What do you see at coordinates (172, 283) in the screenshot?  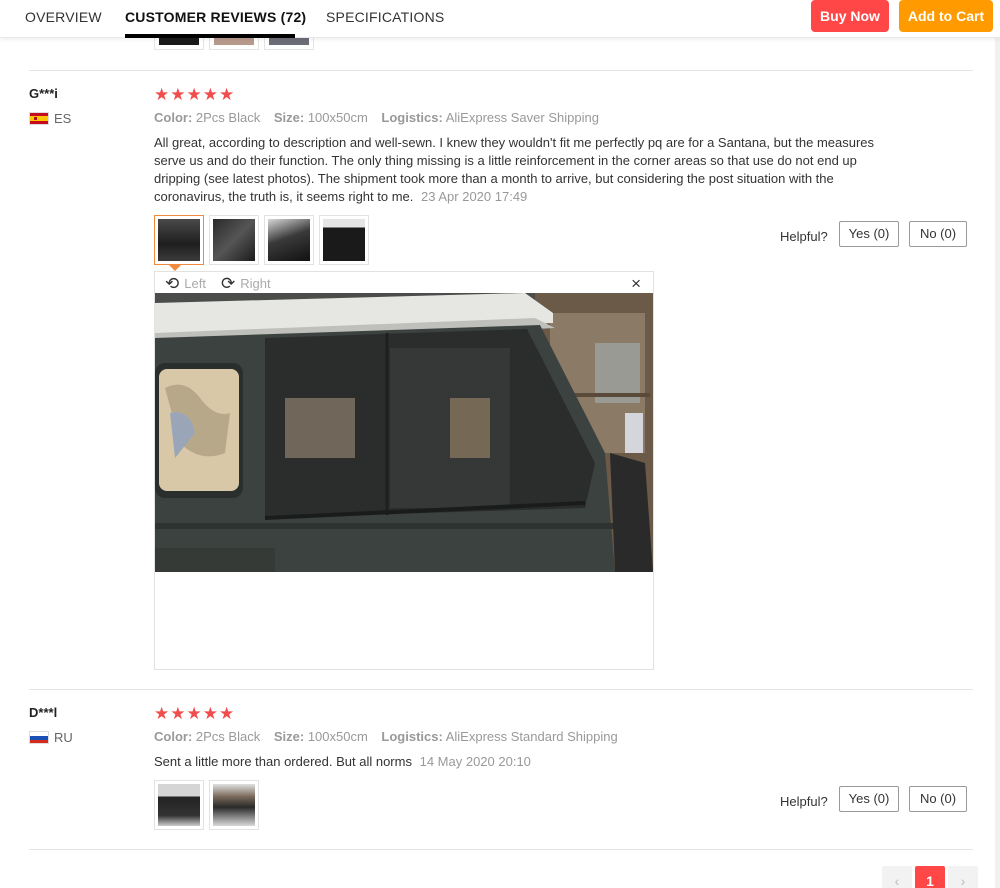 I see `rotate-left-icon: ⟲` at bounding box center [172, 283].